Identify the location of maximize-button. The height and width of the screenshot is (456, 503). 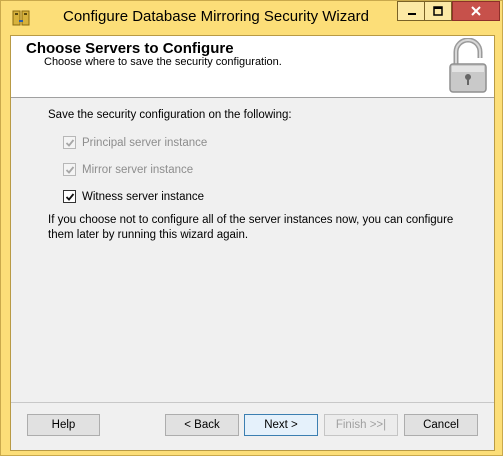
(438, 11).